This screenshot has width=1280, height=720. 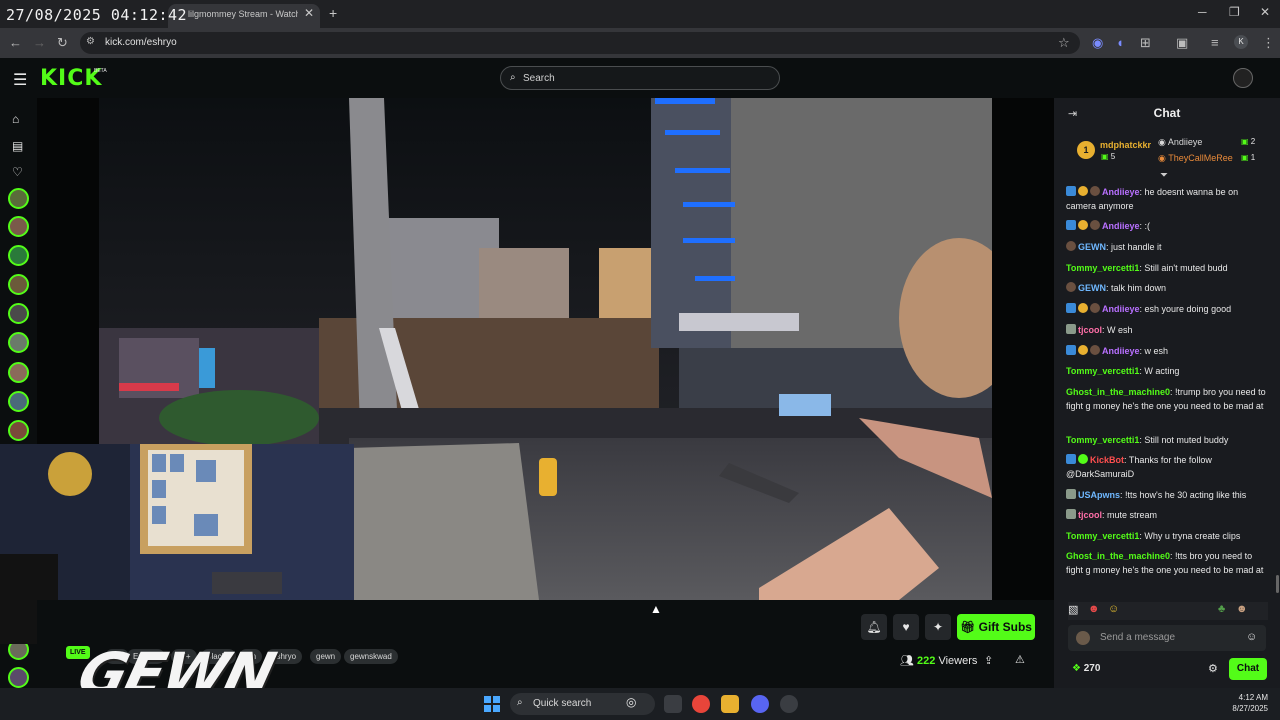 I want to click on chrome-icon, so click(x=701, y=704).